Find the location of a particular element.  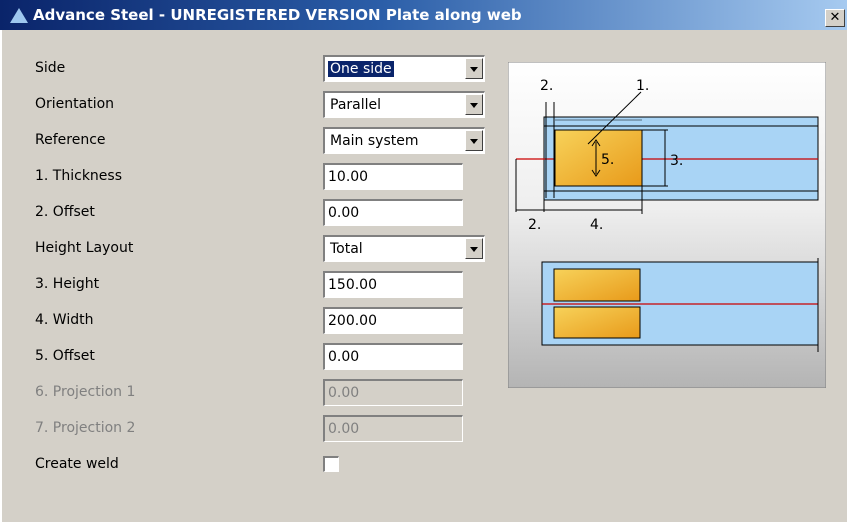

diagram-label-5: 5. is located at coordinates (607, 160).